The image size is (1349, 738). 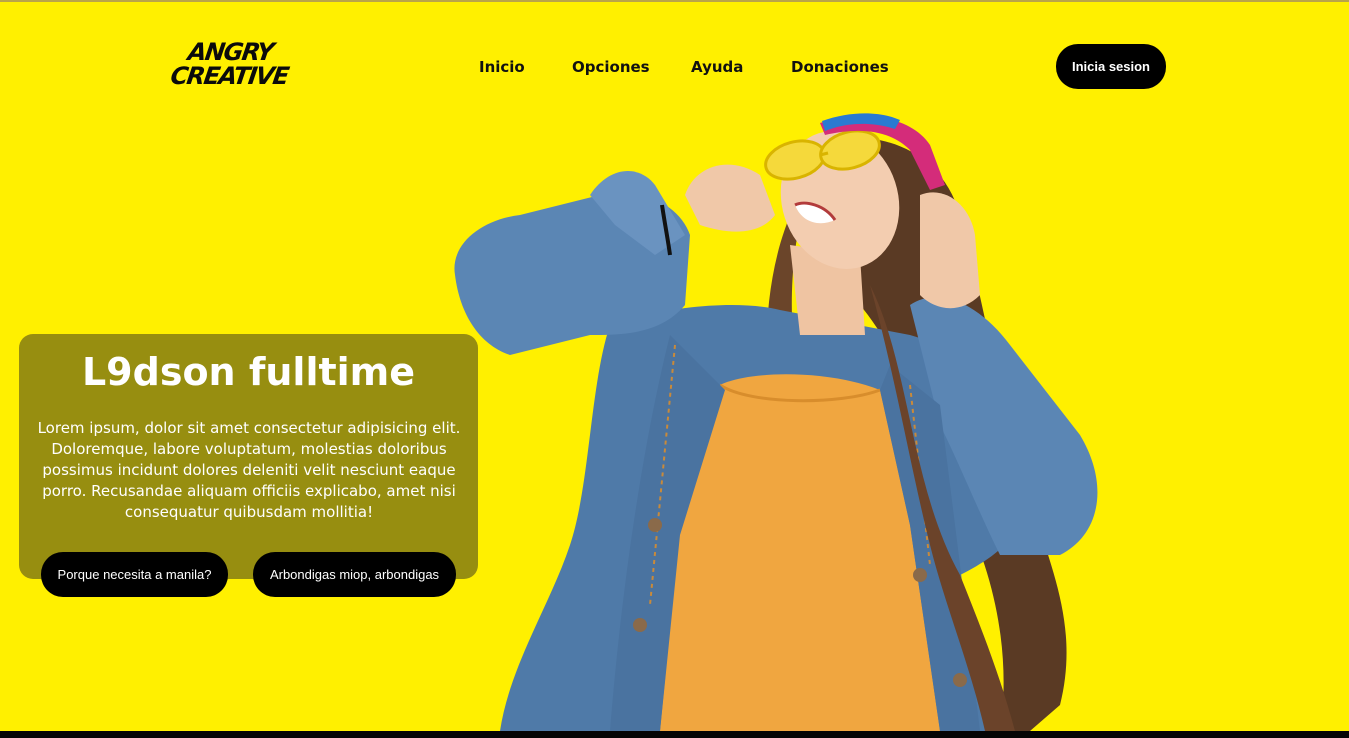 What do you see at coordinates (1111, 66) in the screenshot?
I see `login-button: Inicia sesion` at bounding box center [1111, 66].